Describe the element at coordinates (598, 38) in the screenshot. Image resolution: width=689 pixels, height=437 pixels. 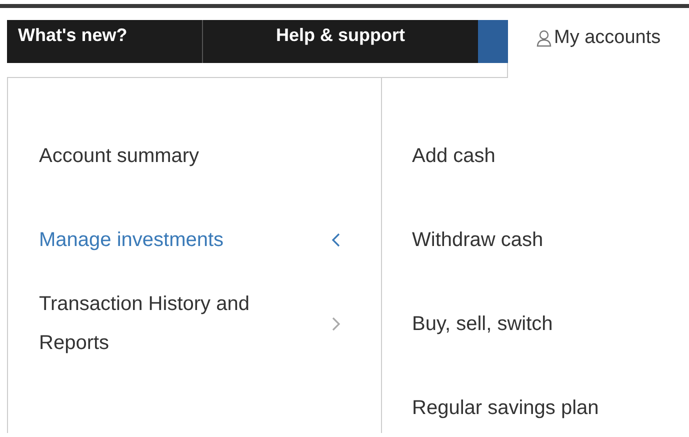
I see `my-accounts-link: My accounts` at that location.